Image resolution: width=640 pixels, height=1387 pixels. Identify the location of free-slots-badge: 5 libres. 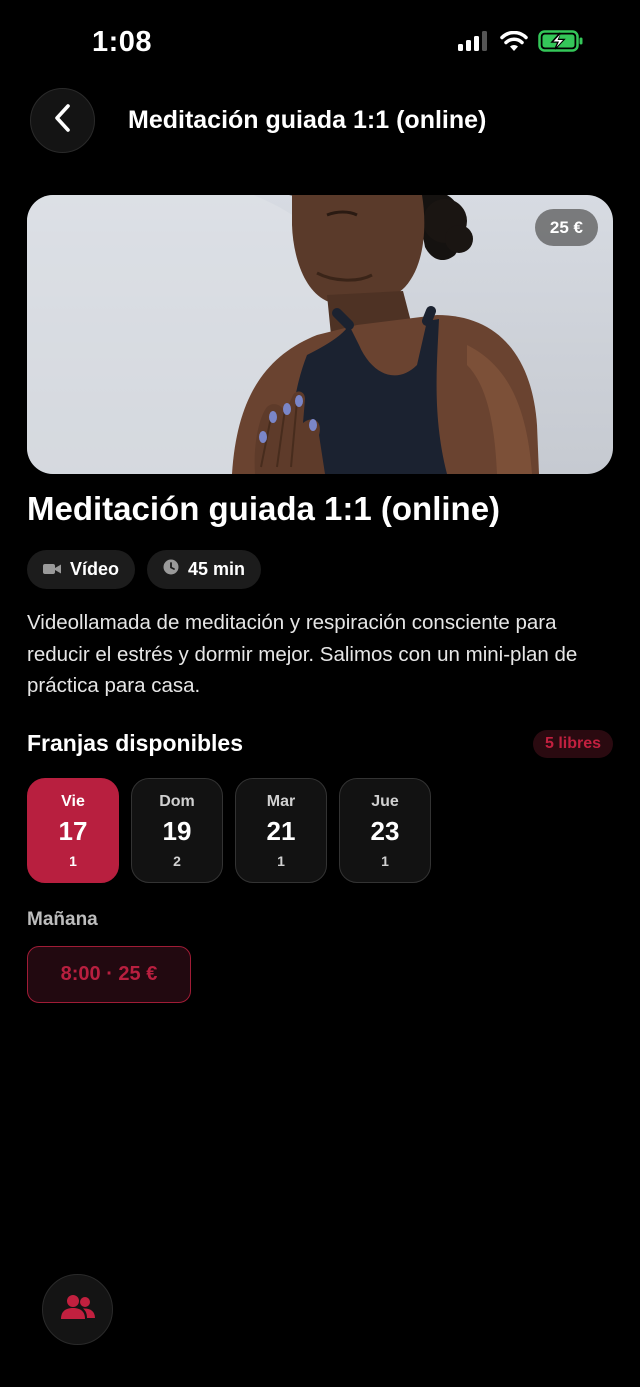
(572, 744).